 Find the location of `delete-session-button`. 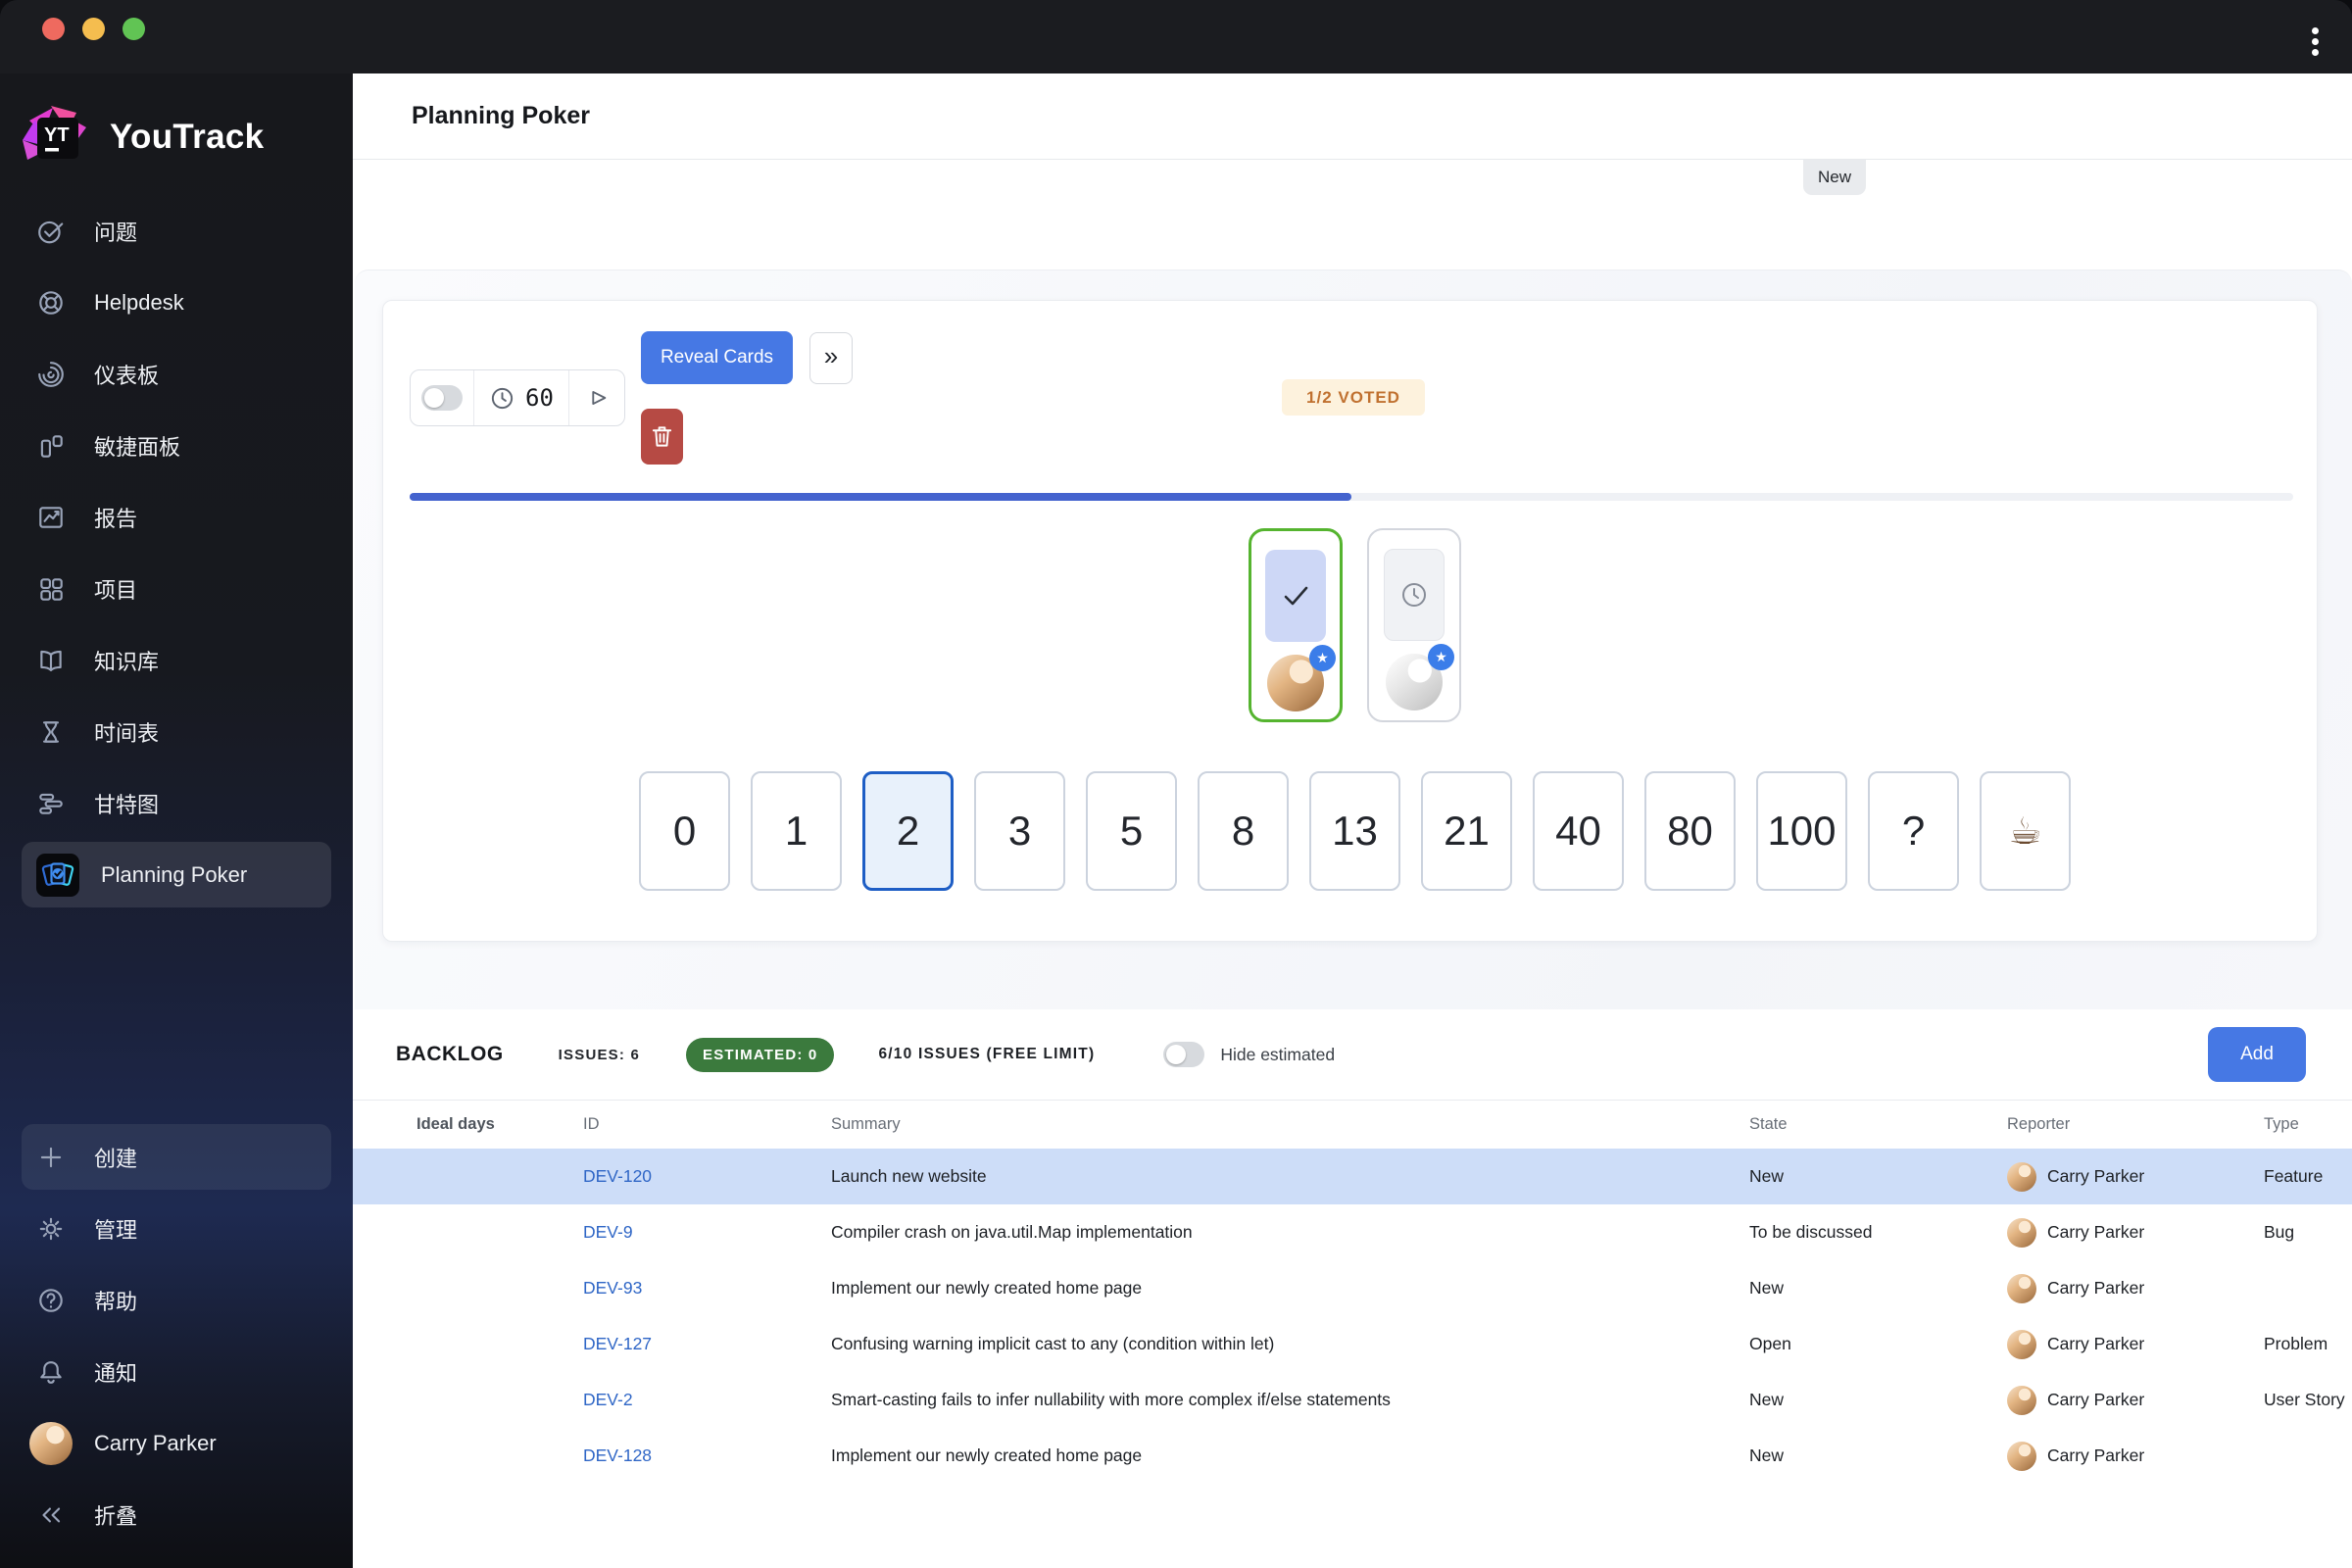

delete-session-button is located at coordinates (662, 437).